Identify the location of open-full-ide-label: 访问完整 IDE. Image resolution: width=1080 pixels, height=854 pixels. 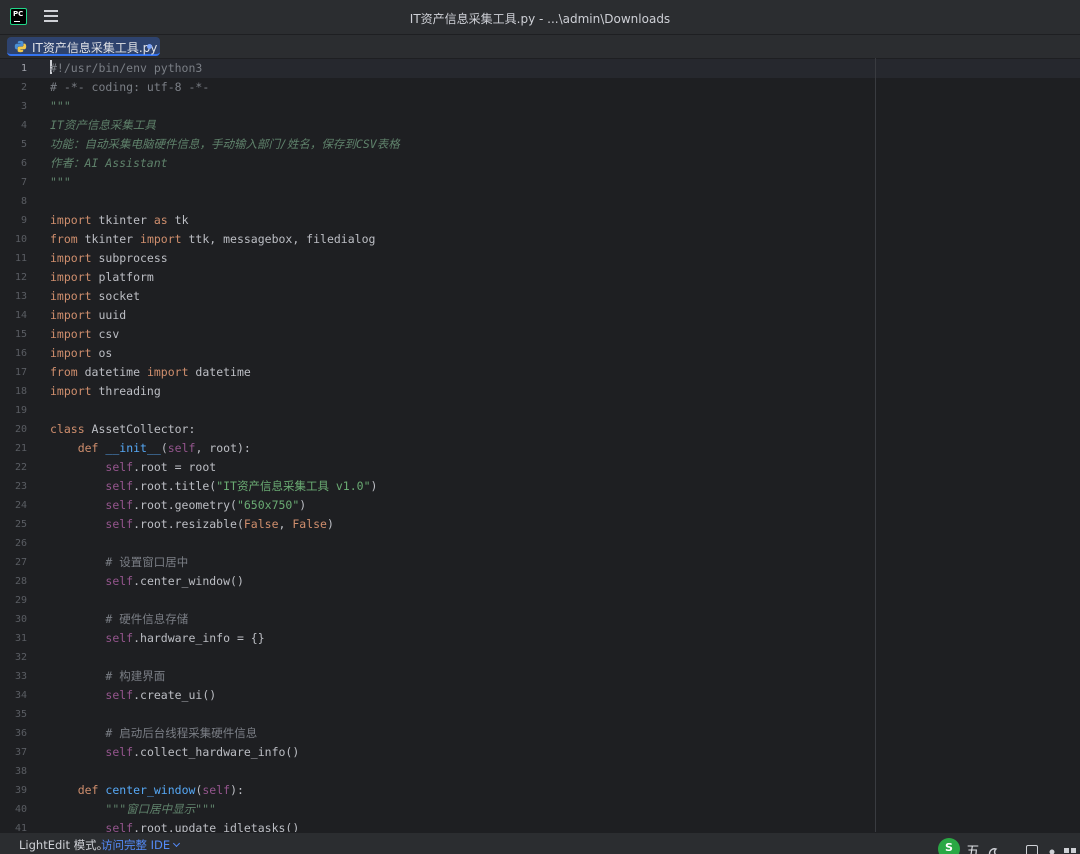
(136, 845).